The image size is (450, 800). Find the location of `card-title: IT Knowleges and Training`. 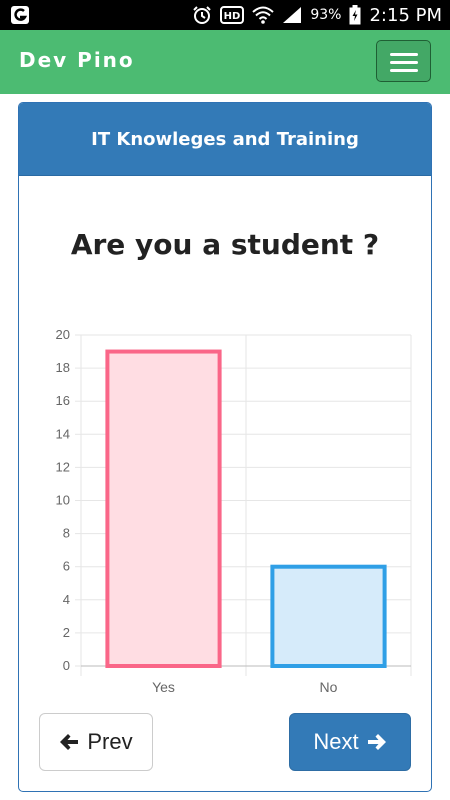

card-title: IT Knowleges and Training is located at coordinates (225, 139).